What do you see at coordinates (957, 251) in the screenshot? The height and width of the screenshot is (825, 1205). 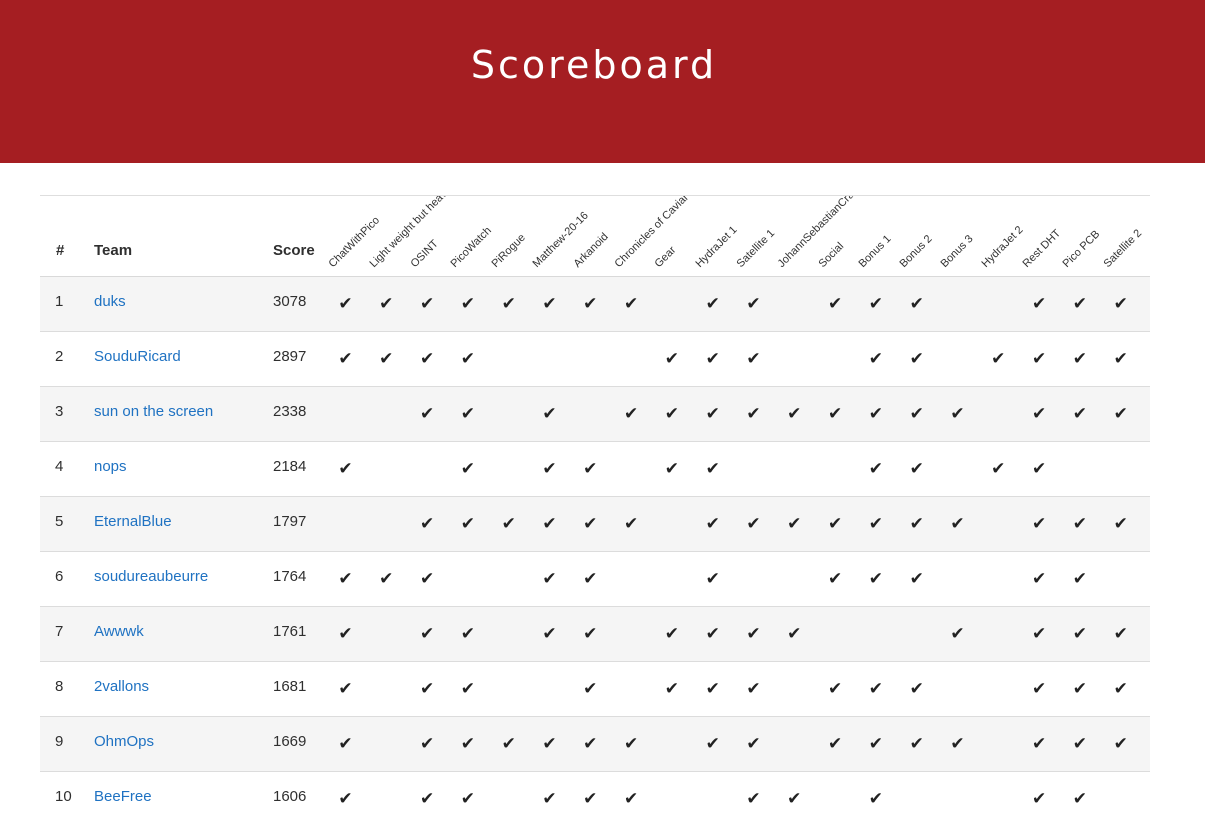 I see `challenge-column-header: Bonus 3` at bounding box center [957, 251].